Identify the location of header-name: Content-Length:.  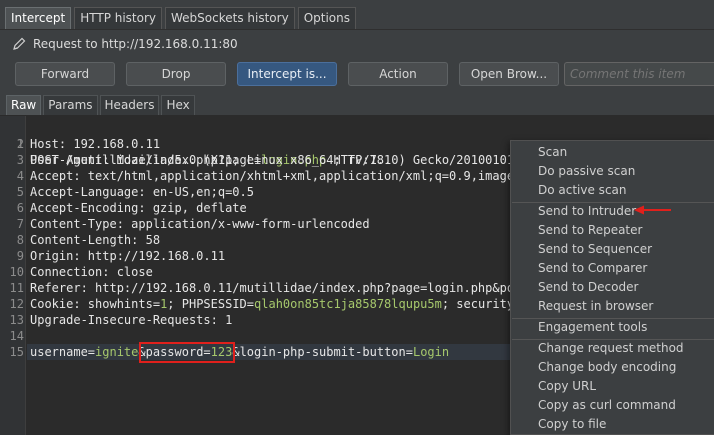
(84, 240).